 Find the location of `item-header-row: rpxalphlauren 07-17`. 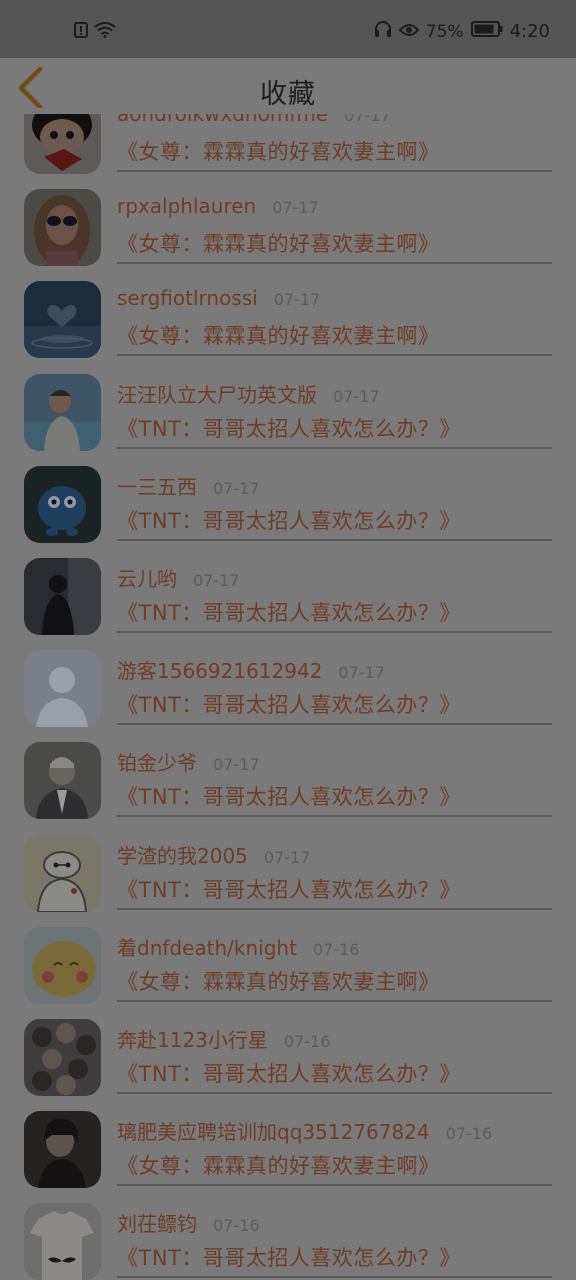

item-header-row: rpxalphlauren 07-17 is located at coordinates (218, 206).